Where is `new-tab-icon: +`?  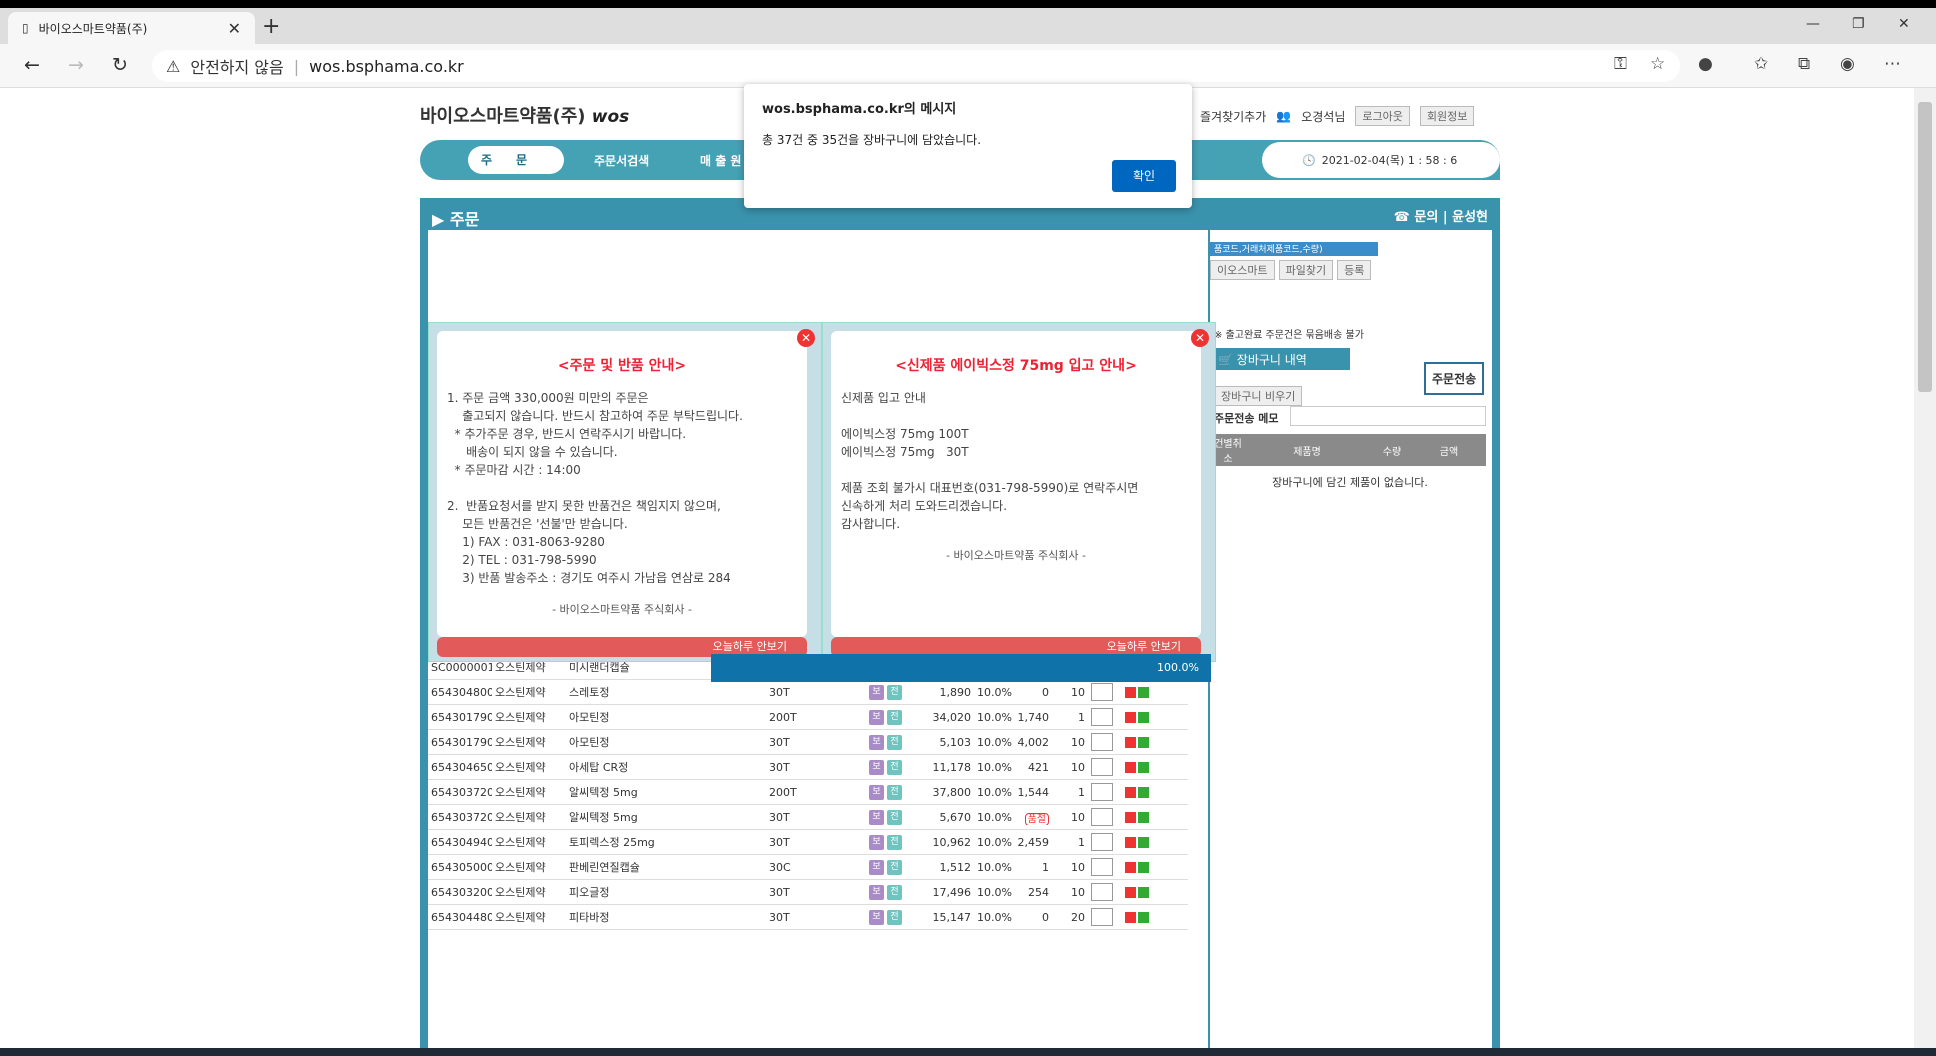 new-tab-icon: + is located at coordinates (271, 26).